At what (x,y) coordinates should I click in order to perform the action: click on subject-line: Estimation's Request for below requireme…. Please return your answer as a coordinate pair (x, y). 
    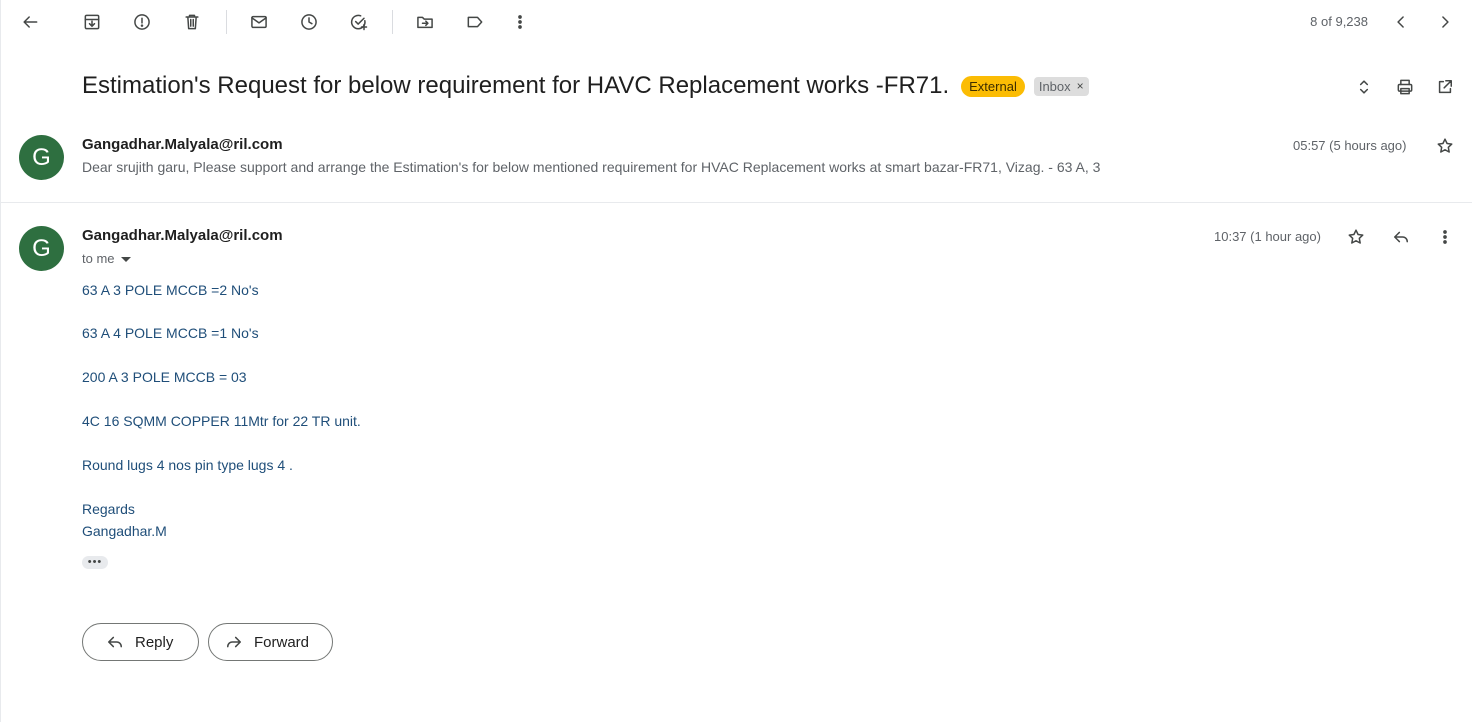
    Looking at the image, I should click on (585, 86).